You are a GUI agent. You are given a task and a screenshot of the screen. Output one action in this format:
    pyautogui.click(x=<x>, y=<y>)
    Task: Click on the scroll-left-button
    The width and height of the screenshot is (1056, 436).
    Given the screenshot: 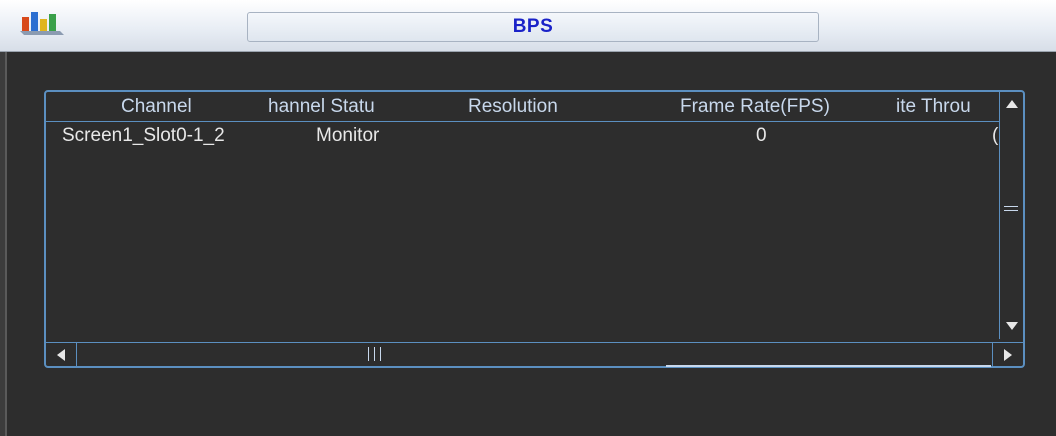 What is the action you would take?
    pyautogui.click(x=61, y=354)
    